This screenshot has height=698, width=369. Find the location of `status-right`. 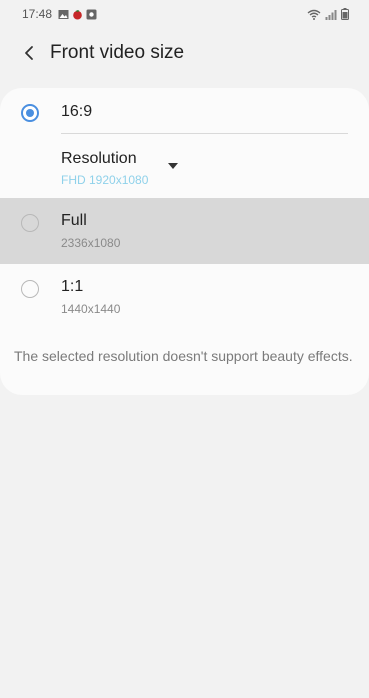

status-right is located at coordinates (328, 14).